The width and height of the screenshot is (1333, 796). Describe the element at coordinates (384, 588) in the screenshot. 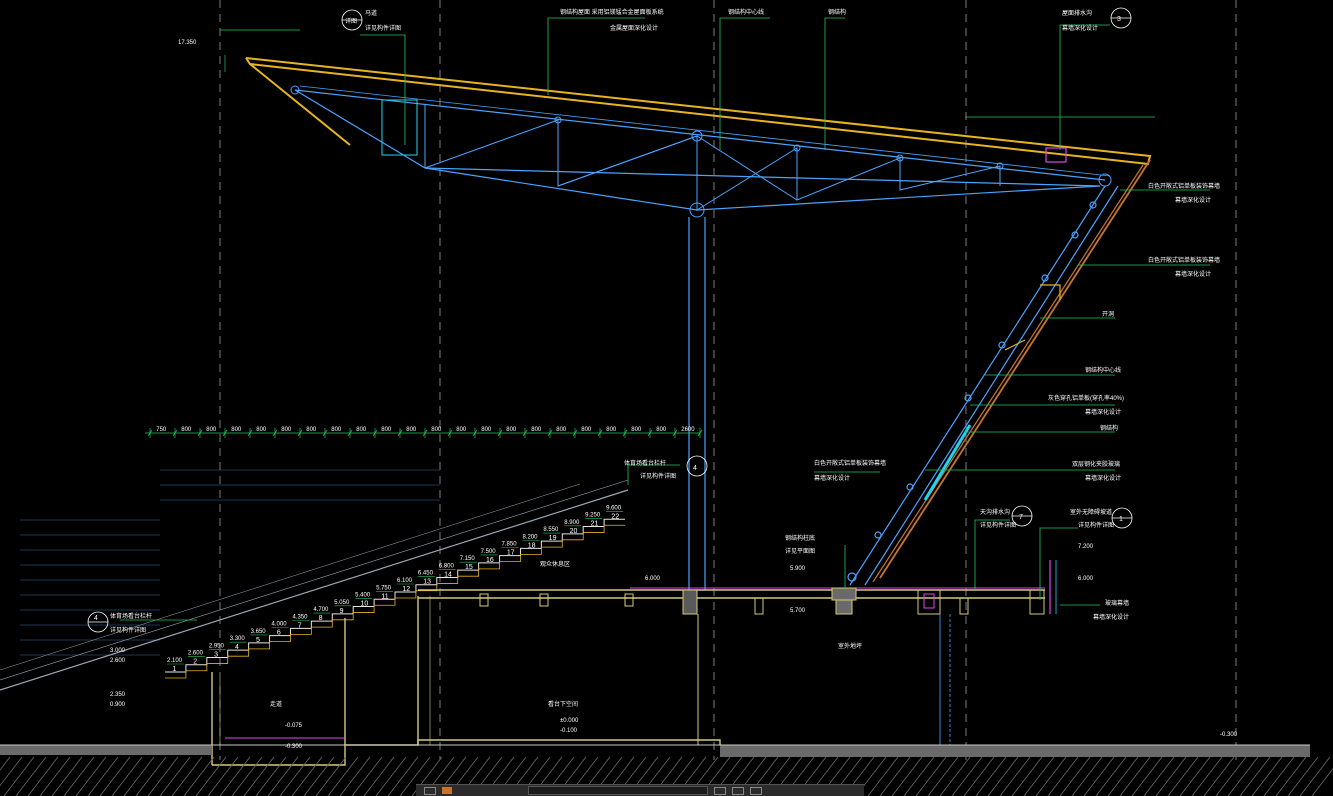

I see `seat-row-elevation: 5.750` at that location.